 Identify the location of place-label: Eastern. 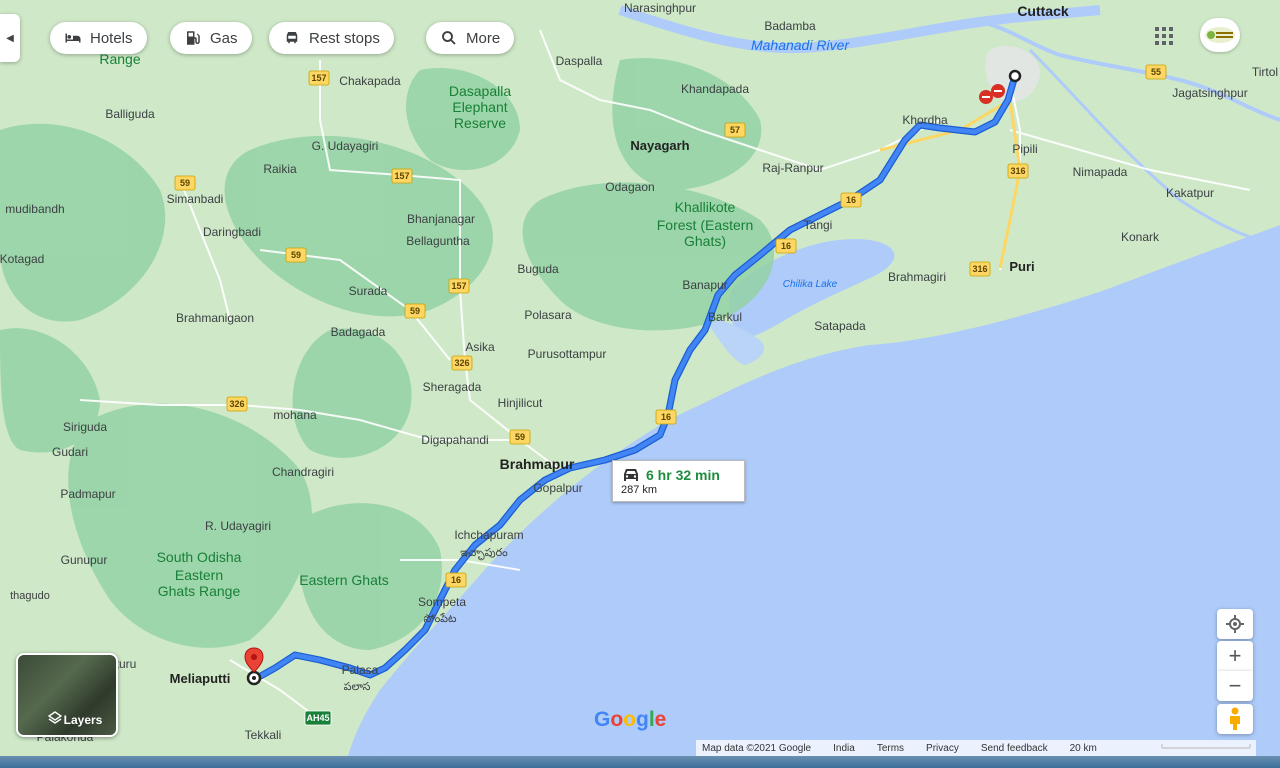
(199, 575).